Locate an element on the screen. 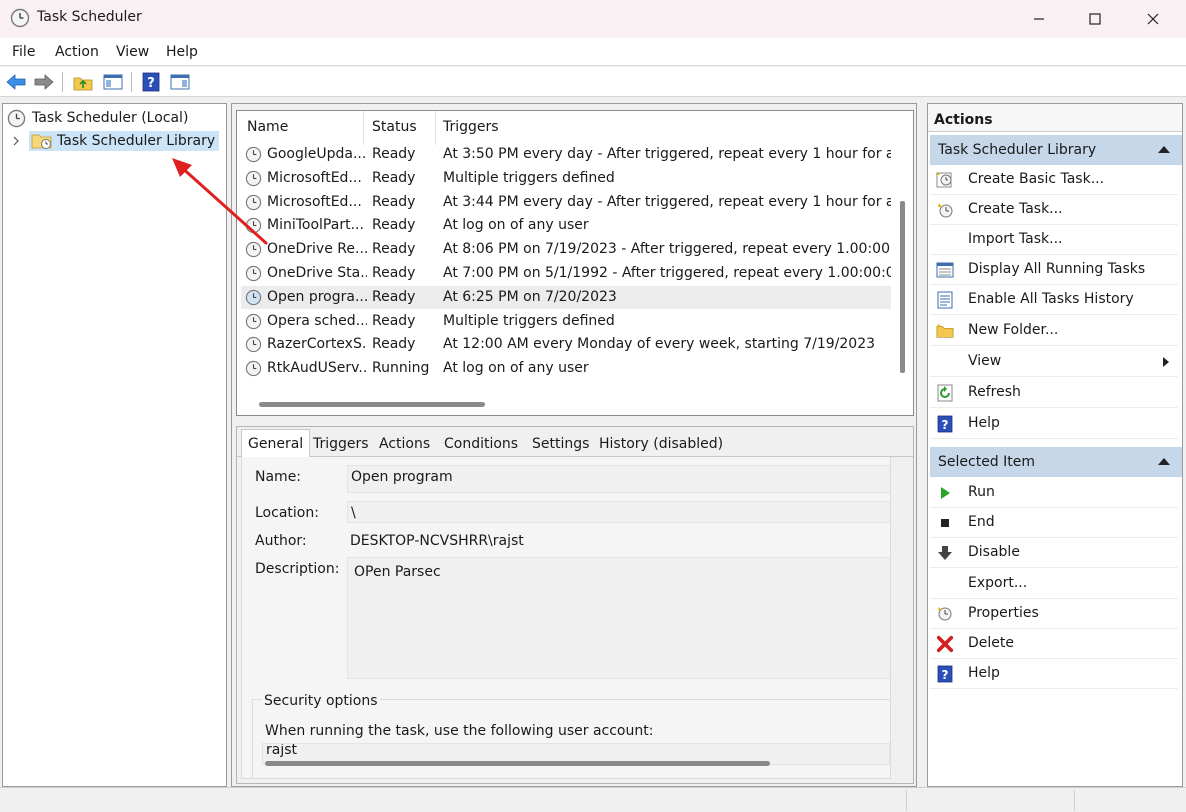 The image size is (1186, 812). task-list-horizontal-scrollbar is located at coordinates (372, 404).